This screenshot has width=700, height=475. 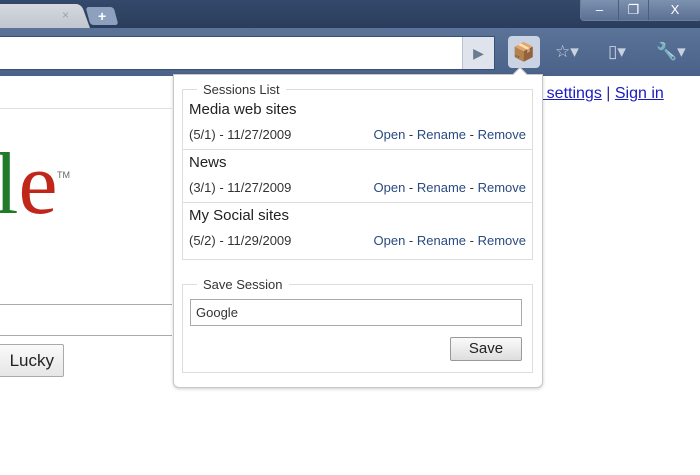 What do you see at coordinates (239, 215) in the screenshot?
I see `session-name: My Social sites` at bounding box center [239, 215].